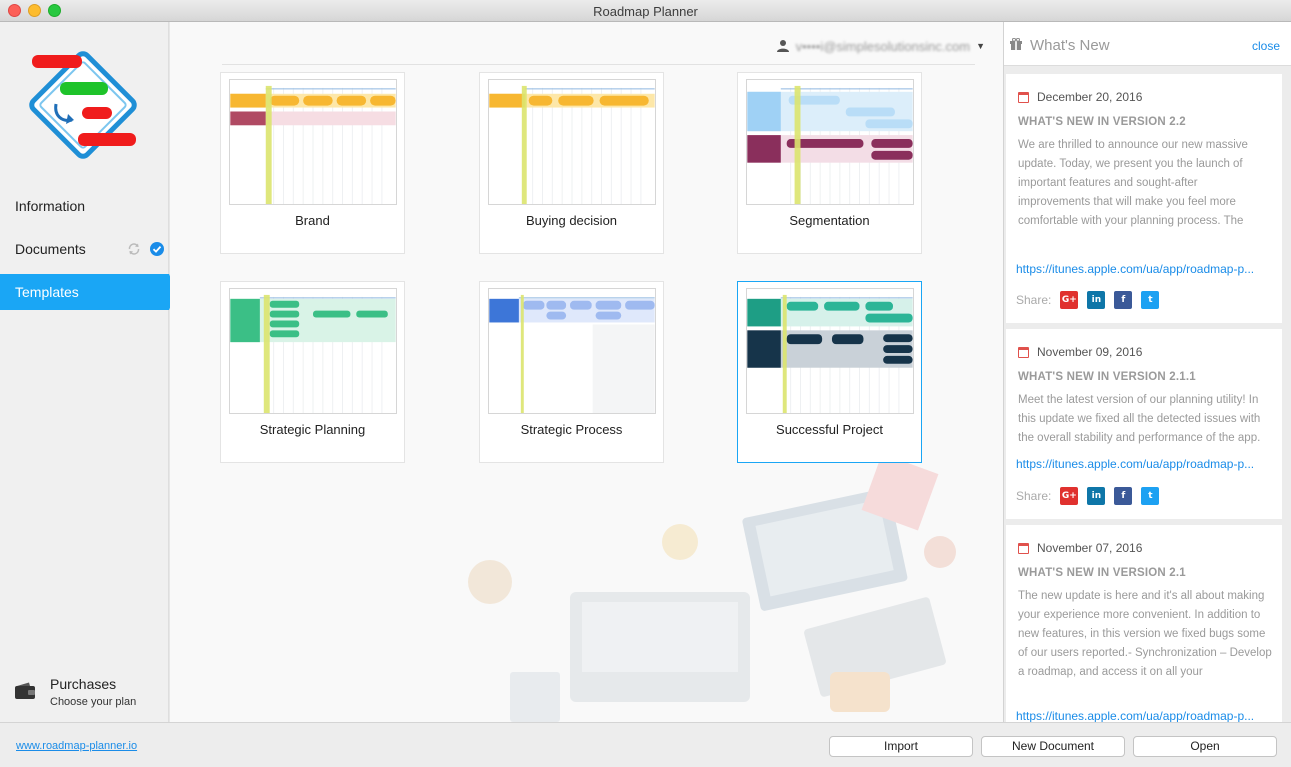  Describe the element at coordinates (782, 46) in the screenshot. I see `user-icon` at that location.